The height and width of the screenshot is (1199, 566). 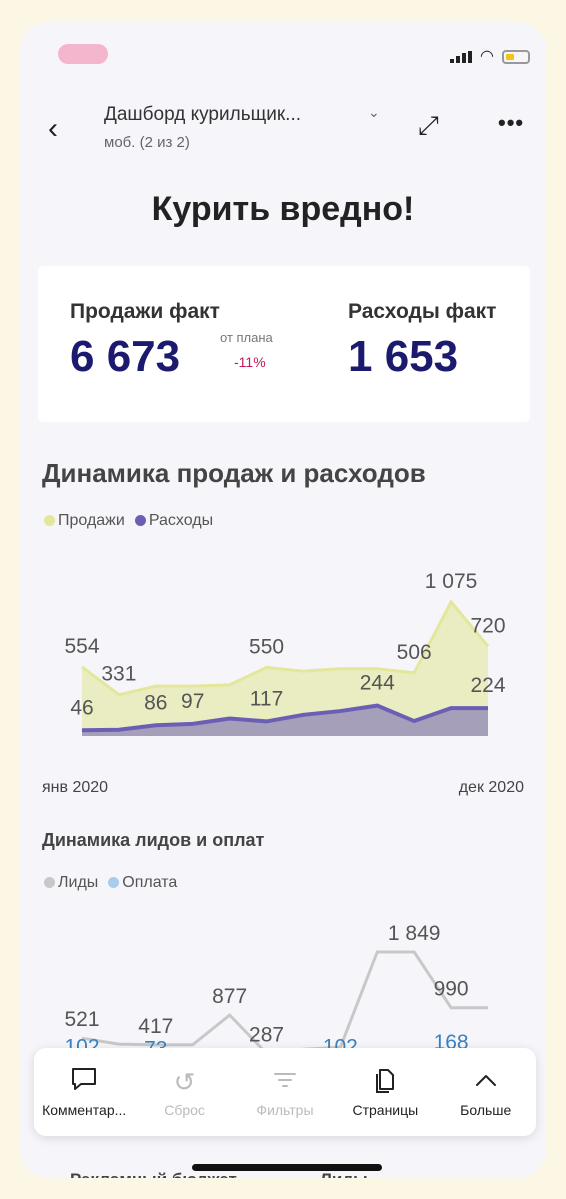 I want to click on legend-expenses: Расходы, so click(x=181, y=520).